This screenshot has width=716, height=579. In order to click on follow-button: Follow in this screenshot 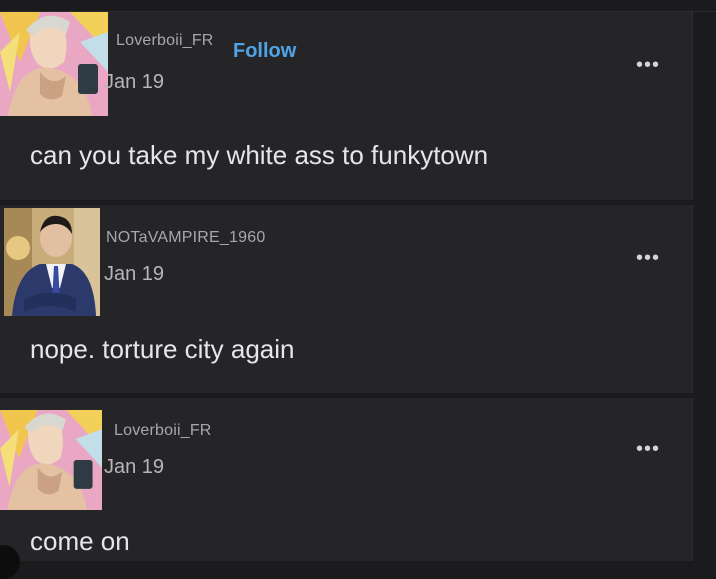, I will do `click(264, 51)`.